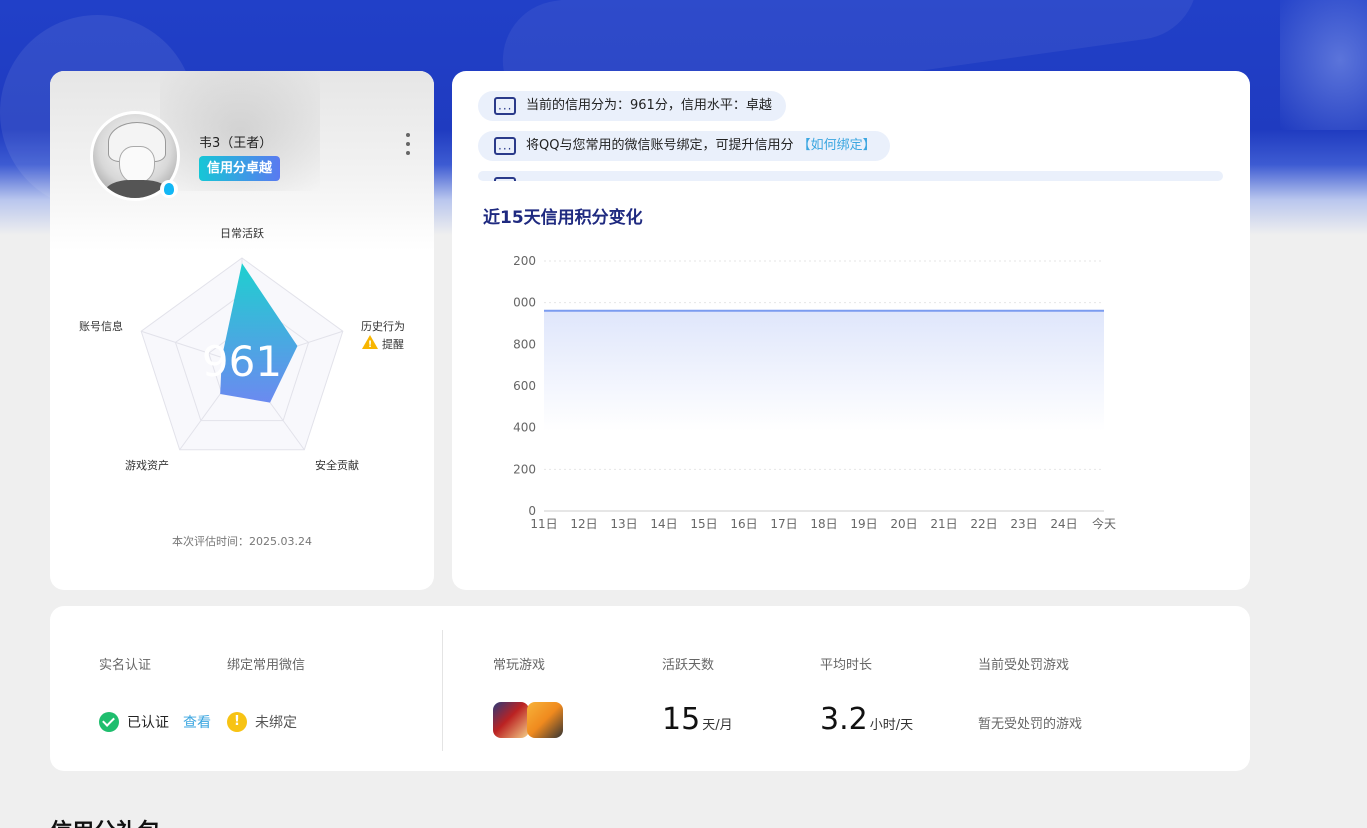 This screenshot has width=1367, height=828. Describe the element at coordinates (242, 233) in the screenshot. I see `radar-label-daily-active: 日常活跃` at that location.